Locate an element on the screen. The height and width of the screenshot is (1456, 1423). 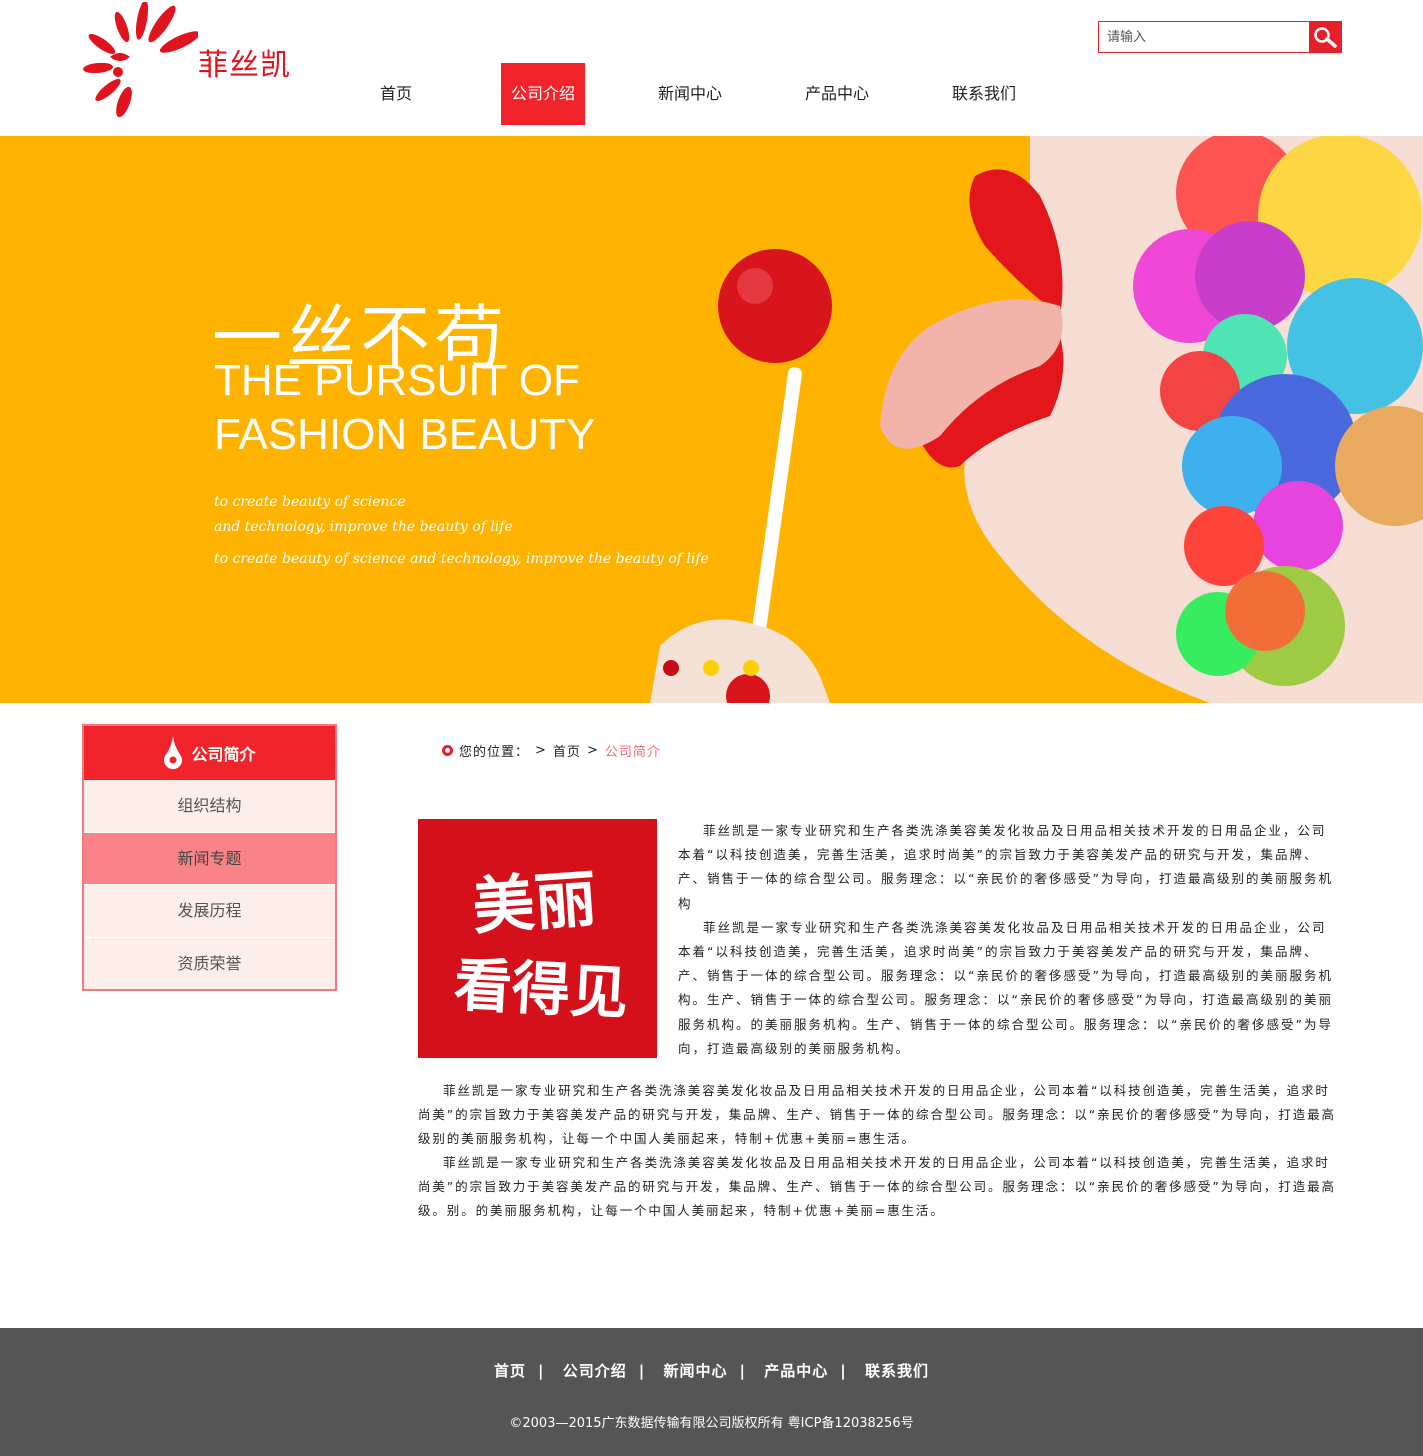
banner-title: THE PURSUIT OF FASHION BEAUTY is located at coordinates (404, 408).